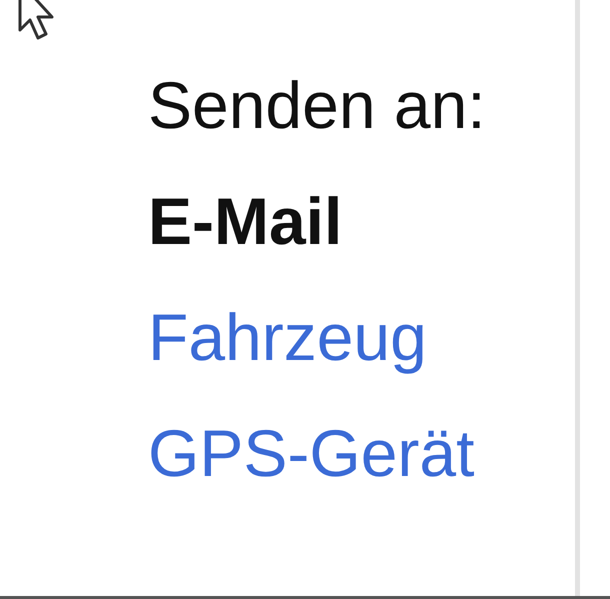  I want to click on send-to-label: Senden an:, so click(317, 105).